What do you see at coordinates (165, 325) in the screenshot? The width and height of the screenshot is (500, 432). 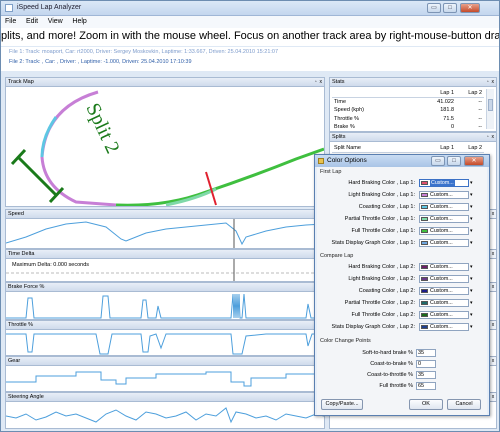 I see `throttle-header: Throttle %` at bounding box center [165, 325].